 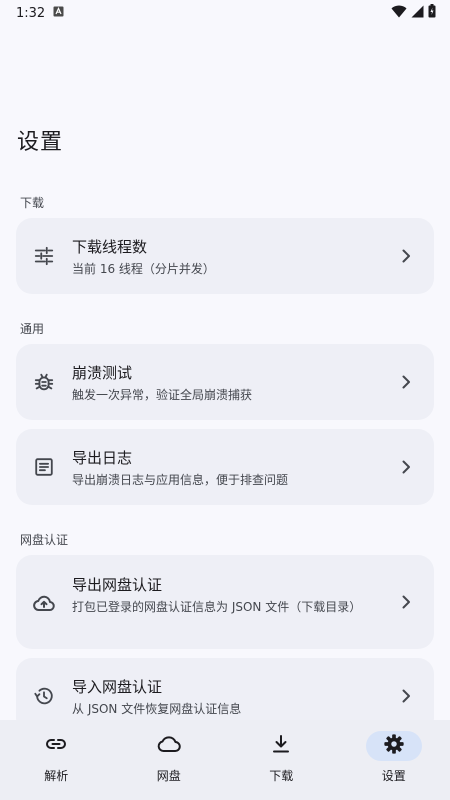 What do you see at coordinates (162, 395) in the screenshot?
I see `setting-subtitle: 触发一次异常，验证全局崩溃捕获` at bounding box center [162, 395].